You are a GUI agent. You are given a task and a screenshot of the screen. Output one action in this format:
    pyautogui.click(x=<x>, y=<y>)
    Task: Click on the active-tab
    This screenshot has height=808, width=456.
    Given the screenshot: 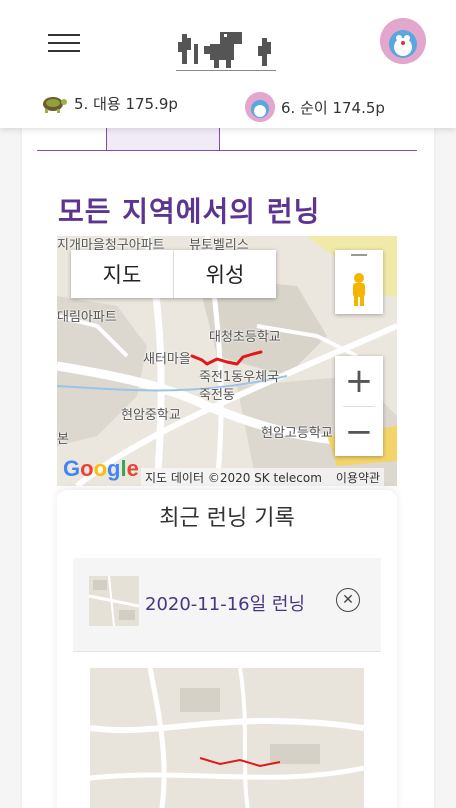 What is the action you would take?
    pyautogui.click(x=163, y=139)
    